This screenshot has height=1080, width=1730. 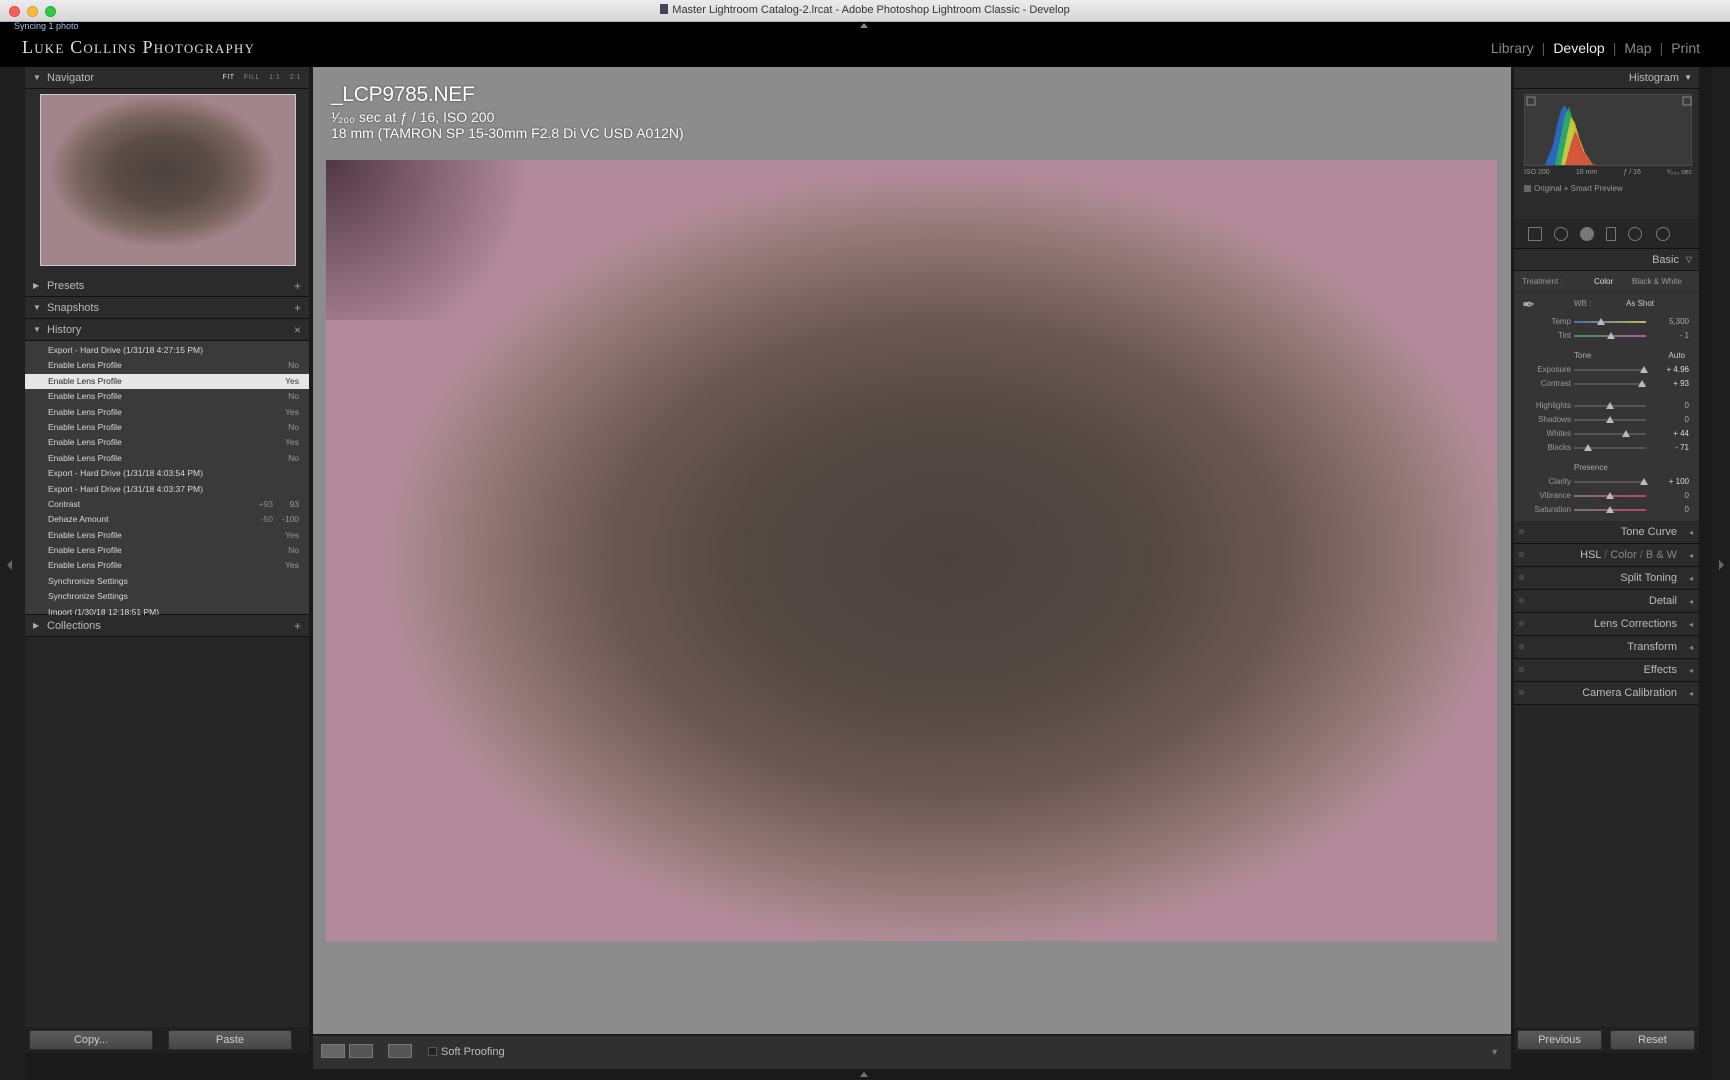 What do you see at coordinates (167, 519) in the screenshot?
I see `history-row: Dehaze Amount -50 -100` at bounding box center [167, 519].